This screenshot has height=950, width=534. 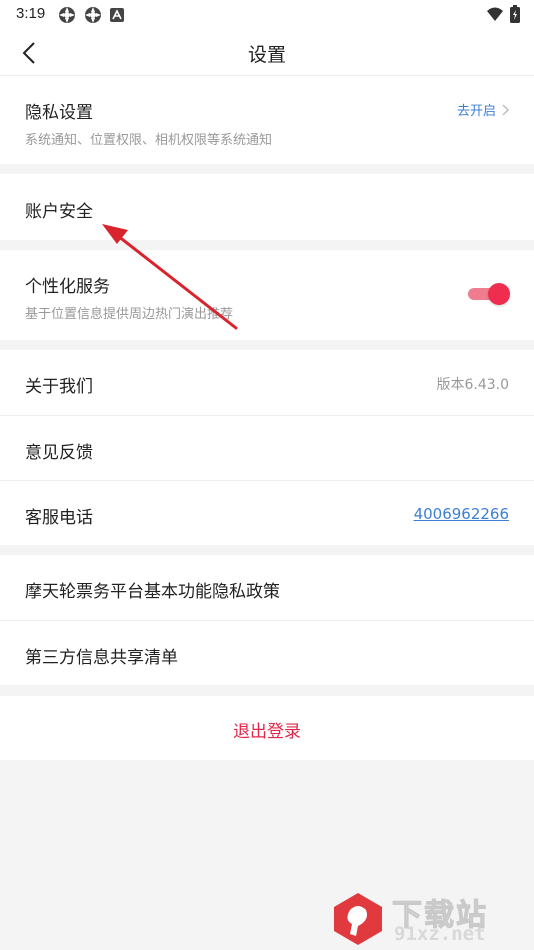 What do you see at coordinates (358, 919) in the screenshot?
I see `watermark-logo-icon` at bounding box center [358, 919].